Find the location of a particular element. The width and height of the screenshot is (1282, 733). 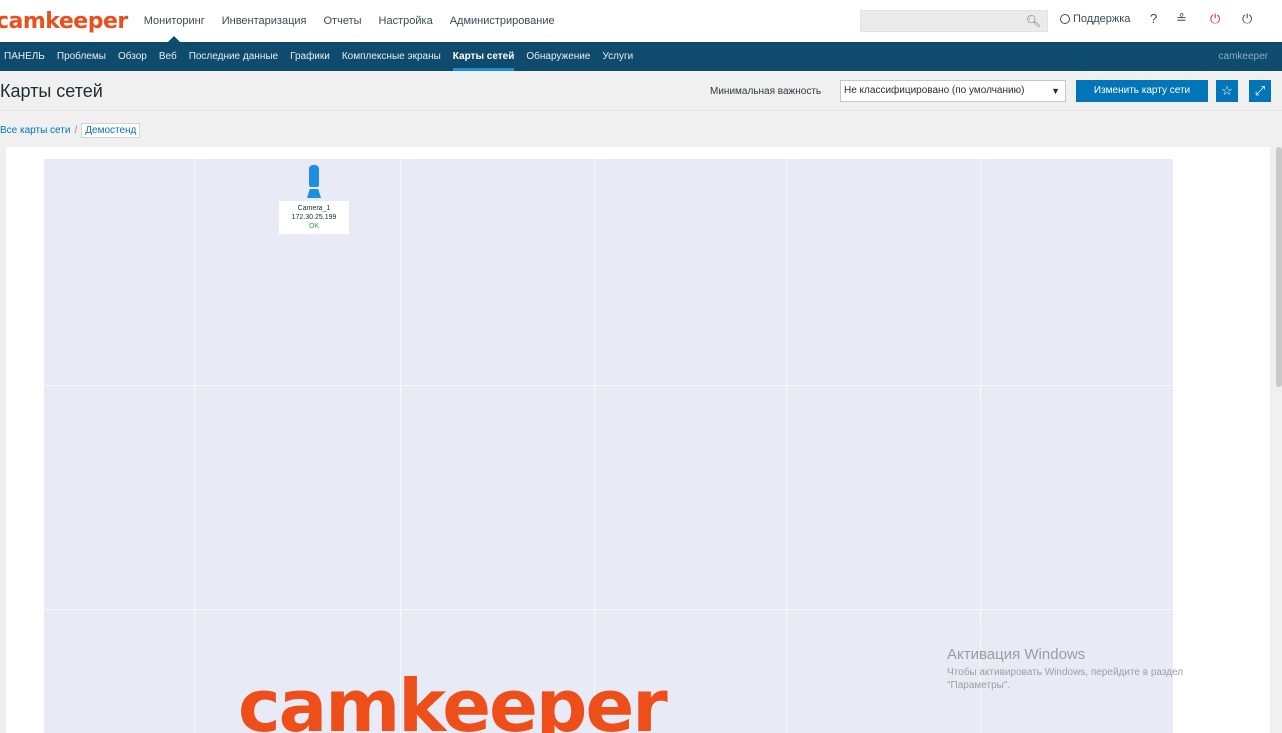

edit-map-button: Изменить карту сети is located at coordinates (1142, 91).